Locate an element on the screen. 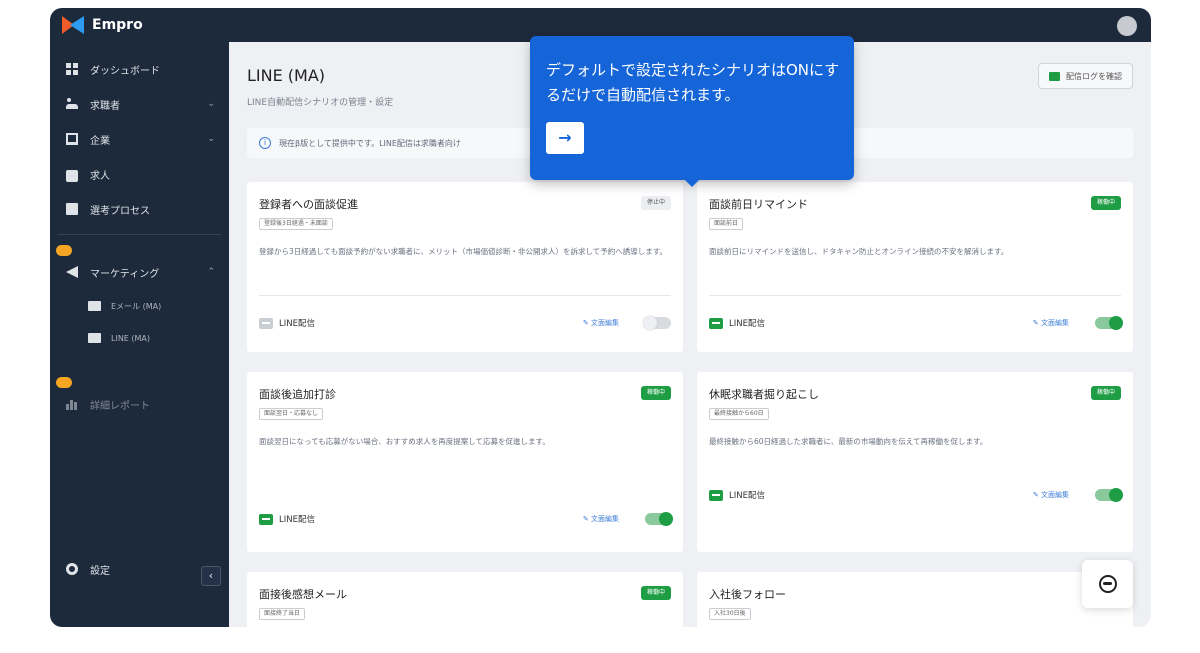  trigger-tag: 入社30日後 is located at coordinates (730, 614).